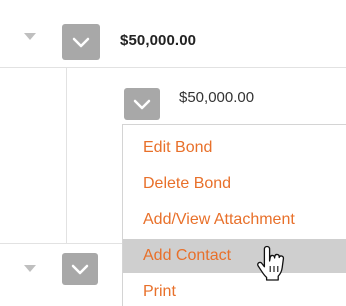 This screenshot has width=346, height=306. Describe the element at coordinates (234, 256) in the screenshot. I see `menu-item-add-contact: Add Contact` at that location.